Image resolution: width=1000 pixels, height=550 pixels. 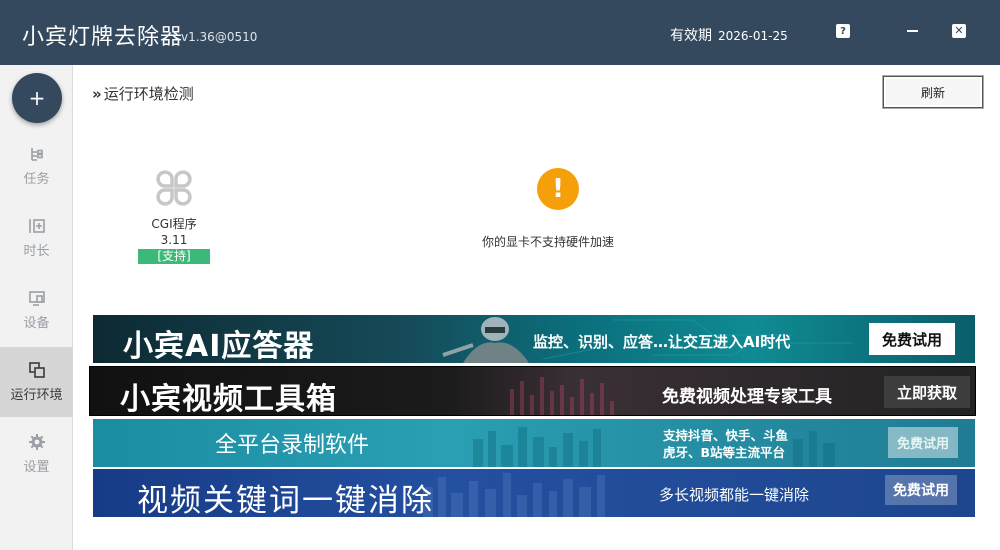 I want to click on cgi-name: CGI程序, so click(x=174, y=224).